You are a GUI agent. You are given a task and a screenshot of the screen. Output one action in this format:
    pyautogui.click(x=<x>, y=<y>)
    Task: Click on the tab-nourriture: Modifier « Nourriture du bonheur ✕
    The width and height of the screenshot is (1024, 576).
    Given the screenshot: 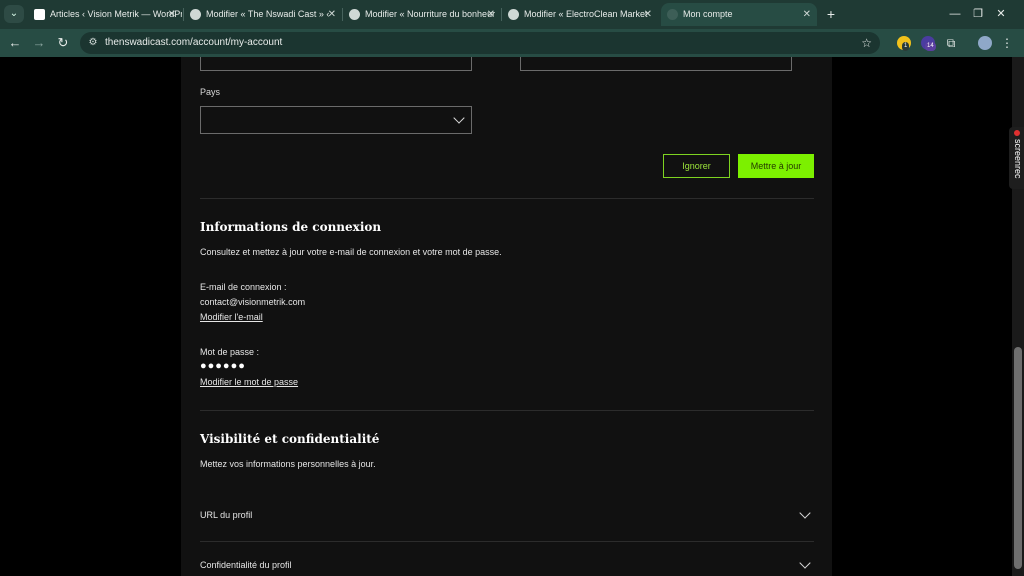 What is the action you would take?
    pyautogui.click(x=422, y=14)
    